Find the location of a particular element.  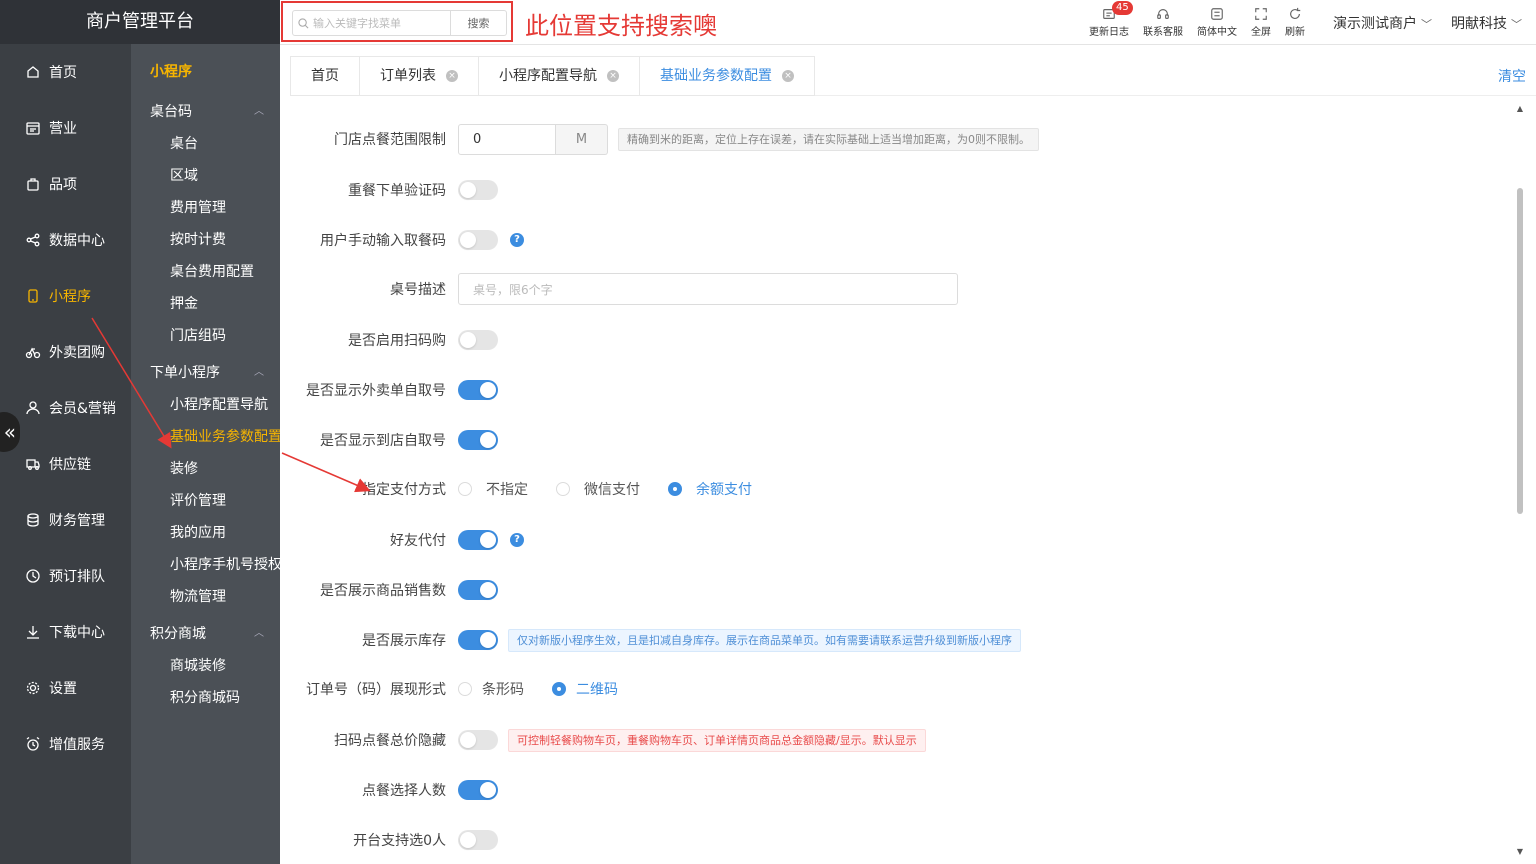

nav-item-3: 数据中心 is located at coordinates (65, 240).